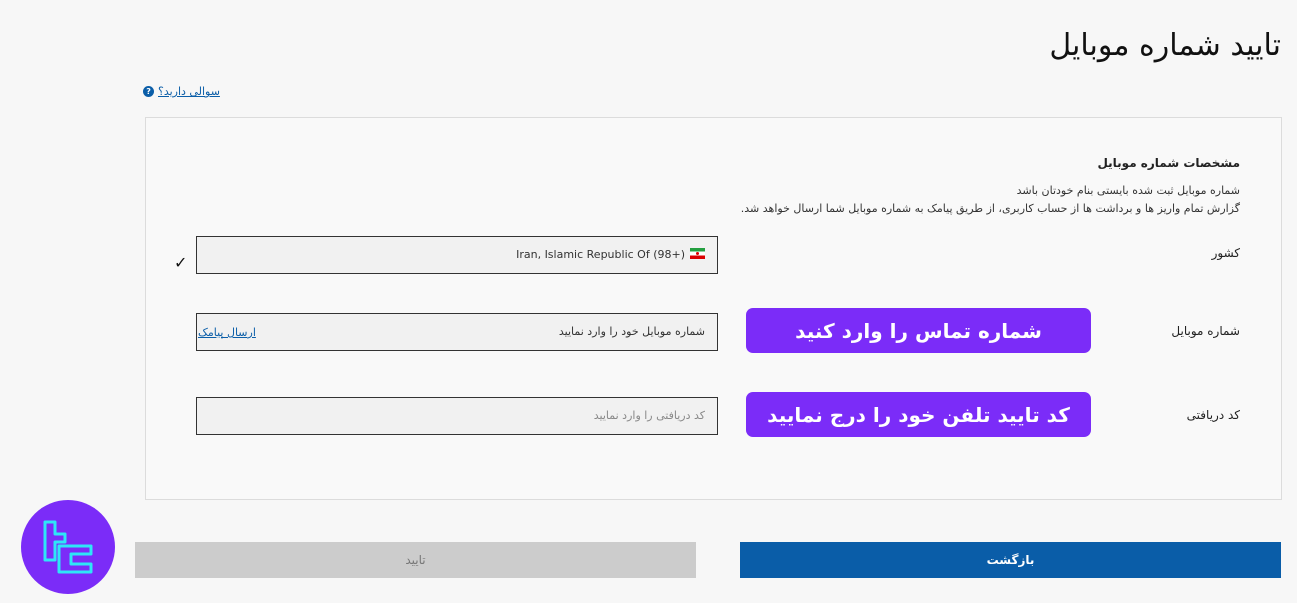  Describe the element at coordinates (1010, 560) in the screenshot. I see `back-button: بازگشت` at that location.